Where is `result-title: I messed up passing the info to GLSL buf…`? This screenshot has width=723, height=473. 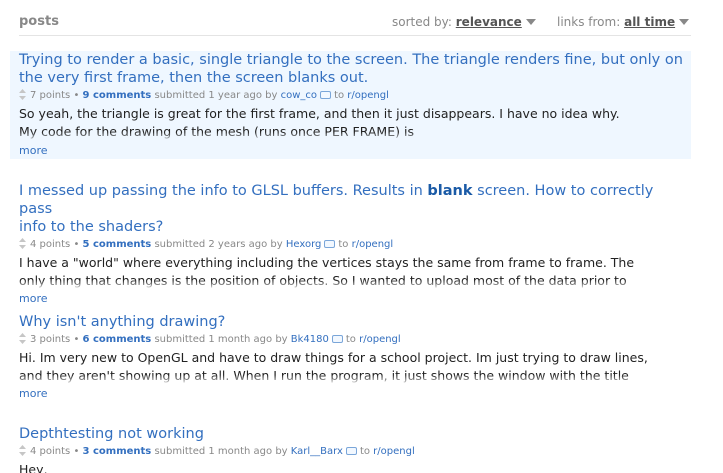 result-title: I messed up passing the info to GLSL buf… is located at coordinates (355, 209).